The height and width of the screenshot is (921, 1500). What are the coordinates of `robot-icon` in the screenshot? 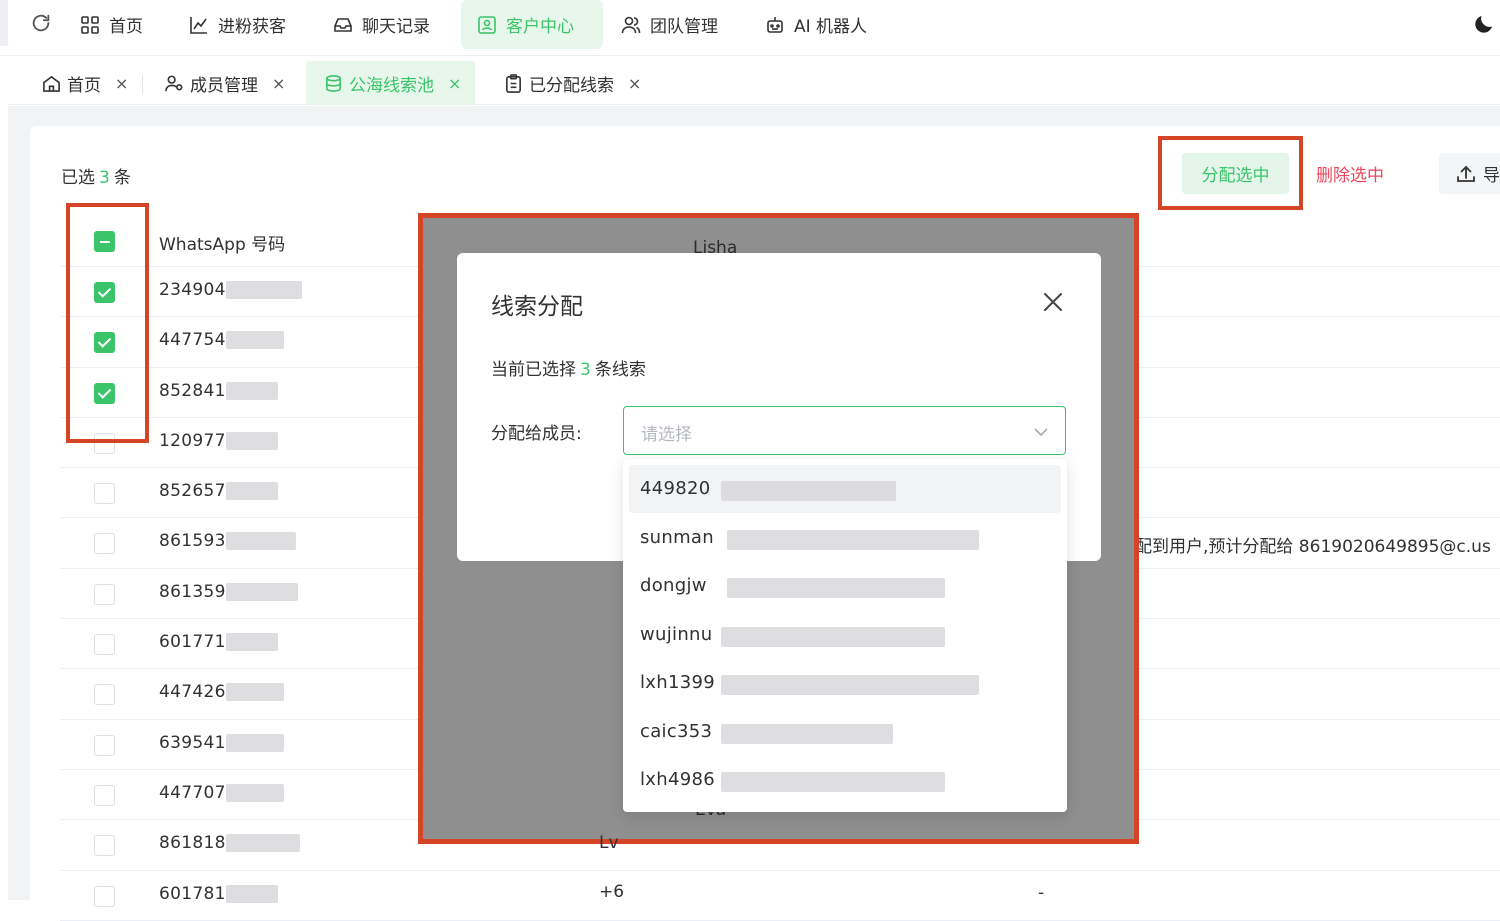 It's located at (775, 24).